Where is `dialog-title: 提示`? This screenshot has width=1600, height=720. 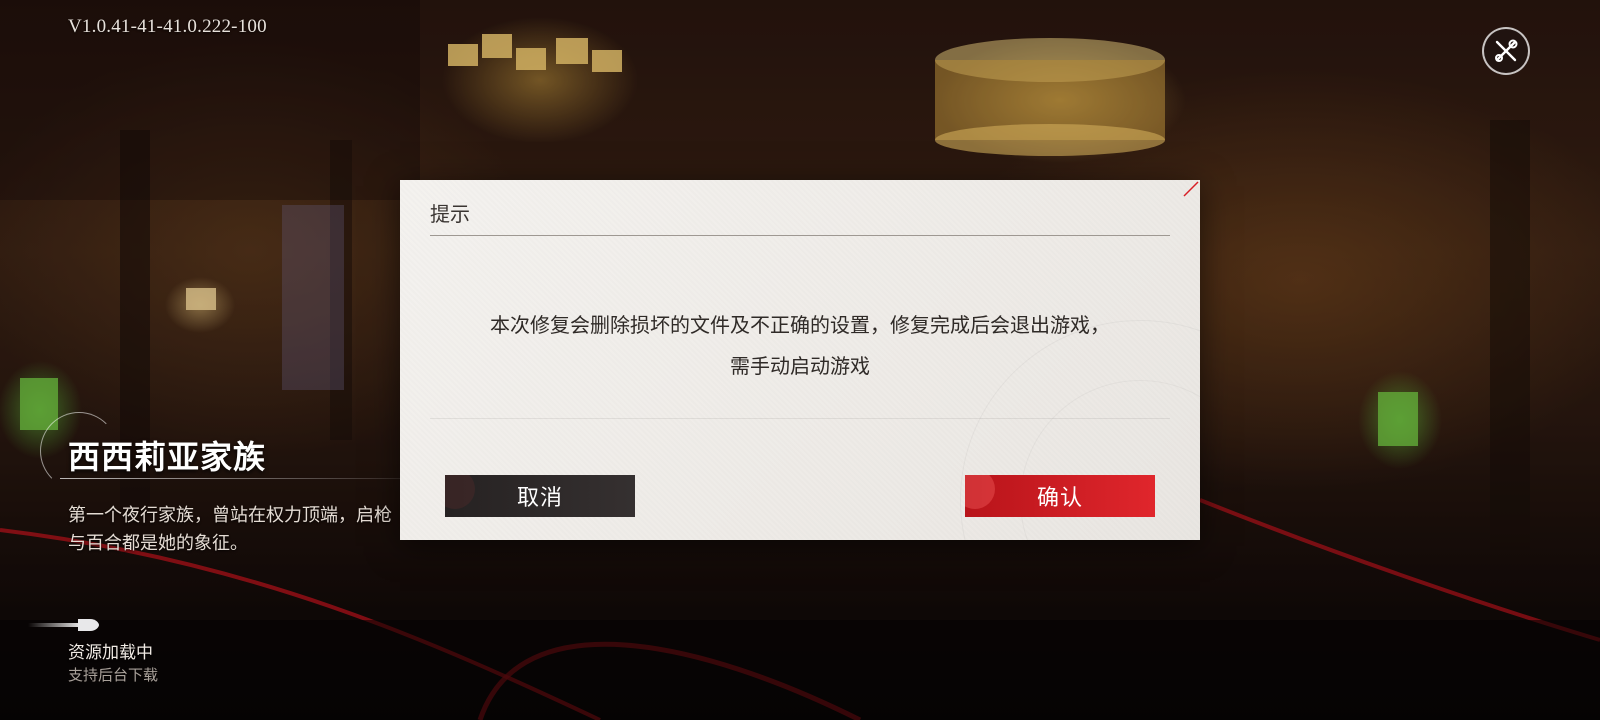 dialog-title: 提示 is located at coordinates (450, 214).